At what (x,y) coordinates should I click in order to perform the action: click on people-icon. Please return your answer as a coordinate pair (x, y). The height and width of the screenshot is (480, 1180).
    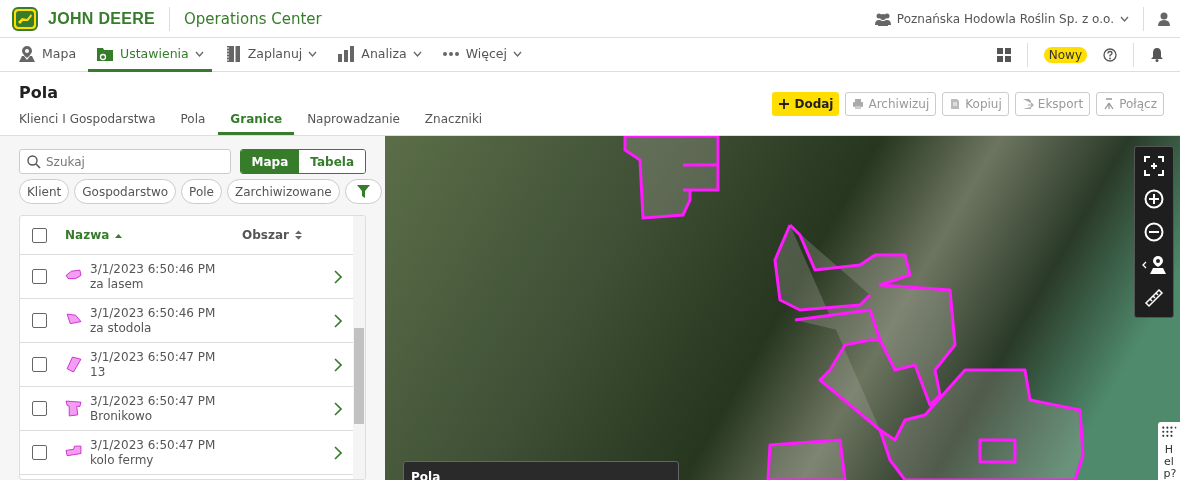
    Looking at the image, I should click on (882, 18).